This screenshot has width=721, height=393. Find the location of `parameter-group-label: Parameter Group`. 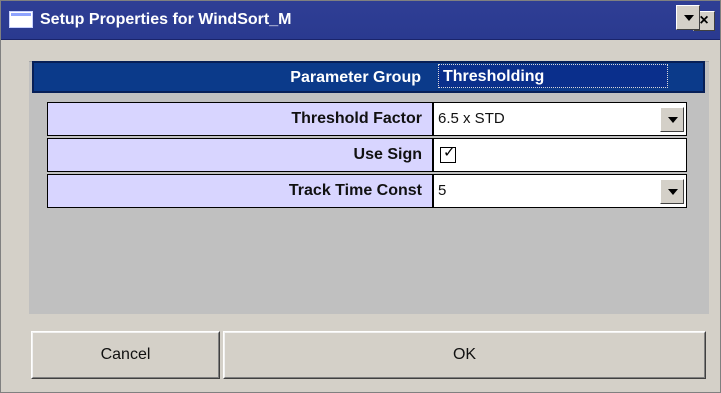

parameter-group-label: Parameter Group is located at coordinates (355, 77).